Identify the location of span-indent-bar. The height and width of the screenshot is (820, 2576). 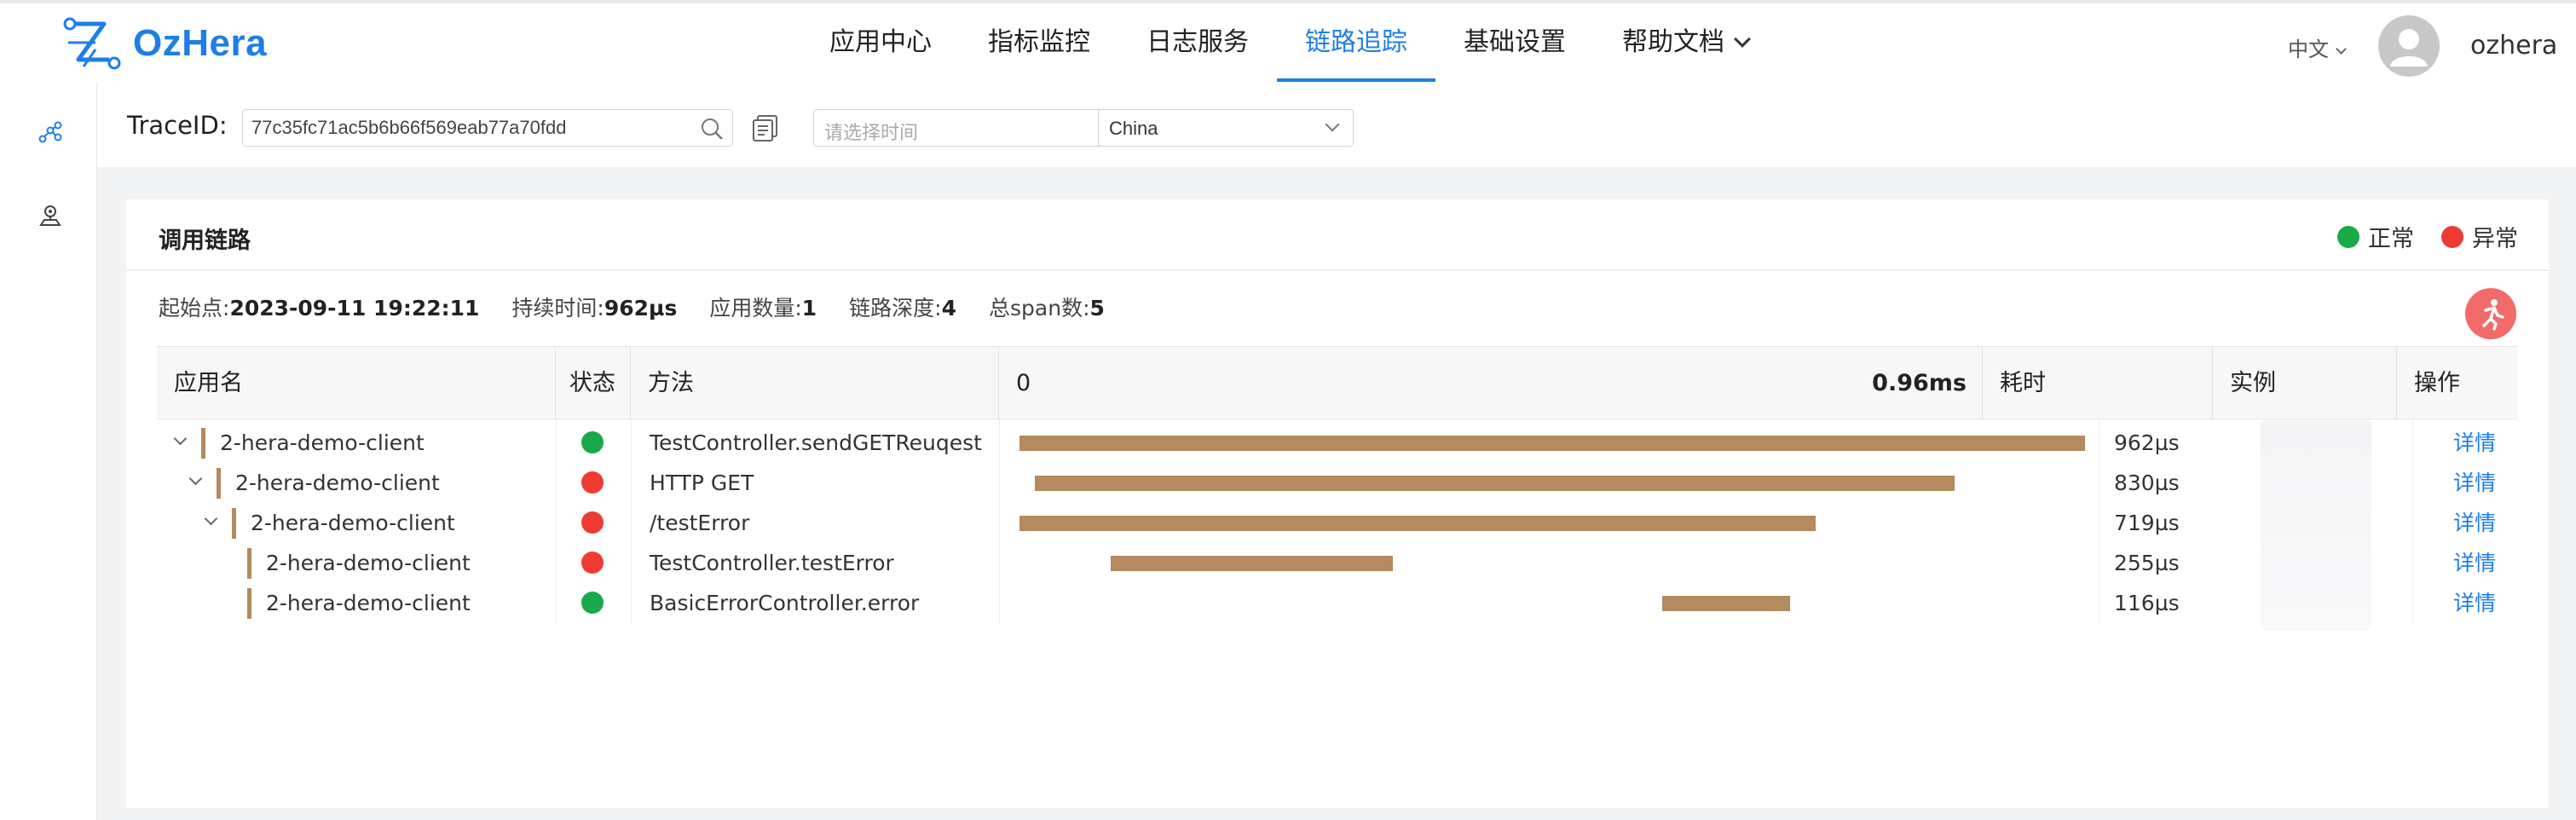
(249, 603).